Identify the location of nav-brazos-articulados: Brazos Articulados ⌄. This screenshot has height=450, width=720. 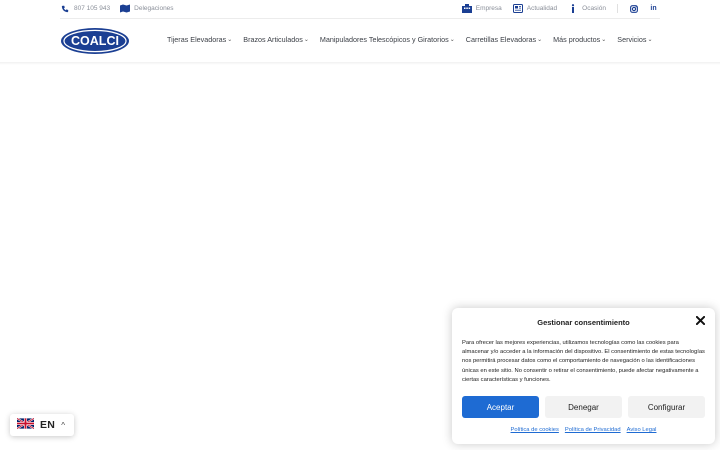
(276, 39).